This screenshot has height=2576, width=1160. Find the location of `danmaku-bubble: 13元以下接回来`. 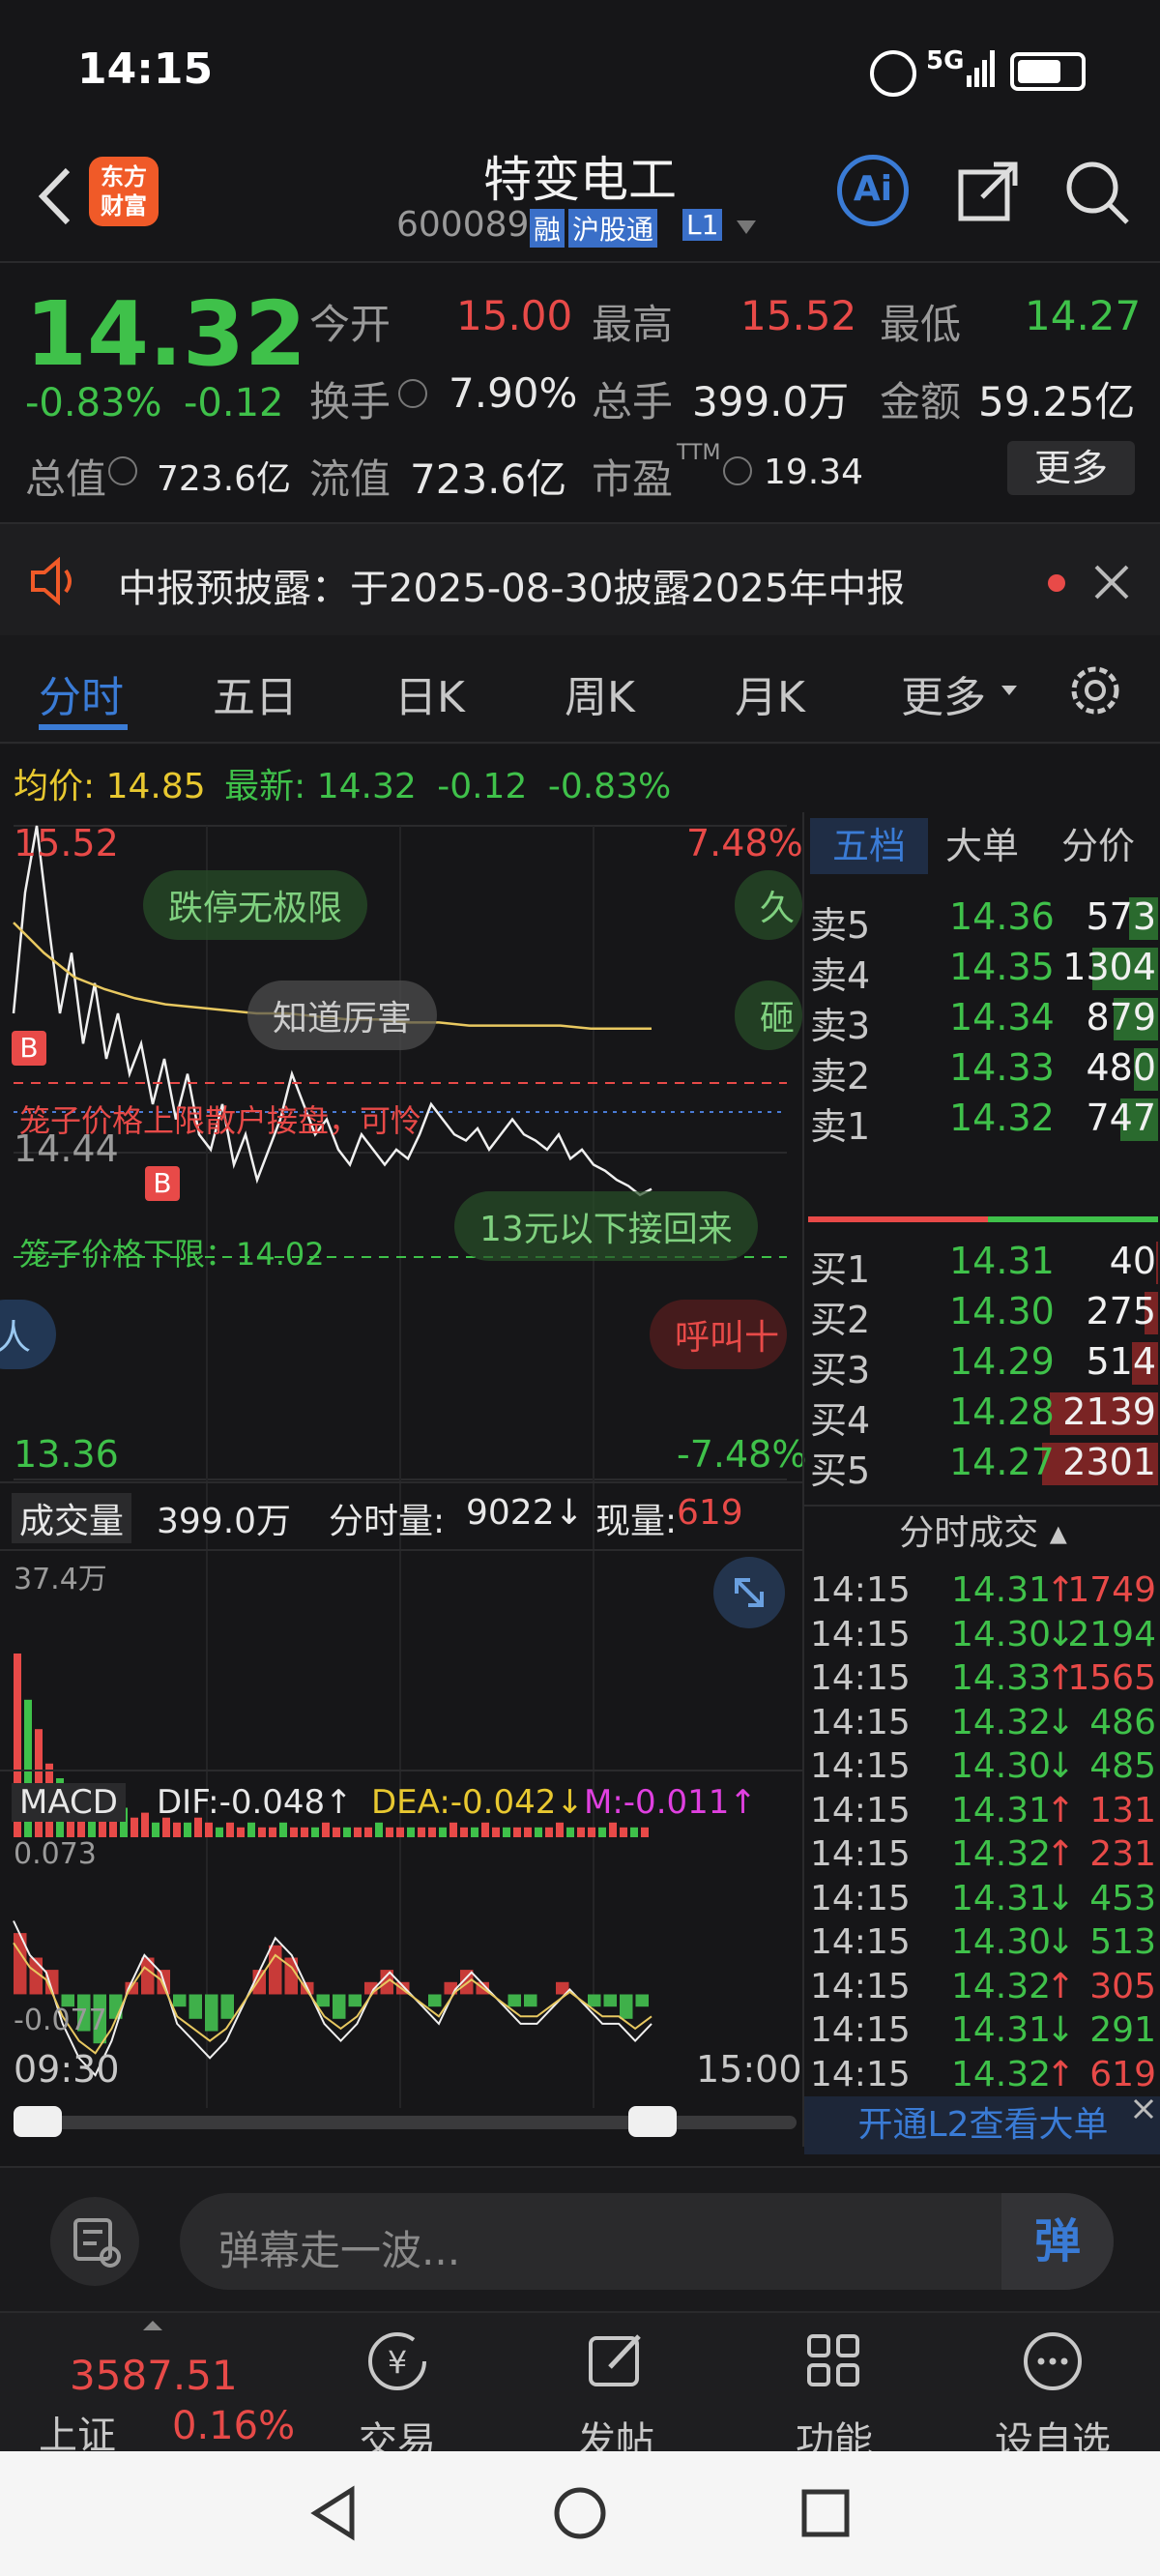

danmaku-bubble: 13元以下接回来 is located at coordinates (606, 1226).